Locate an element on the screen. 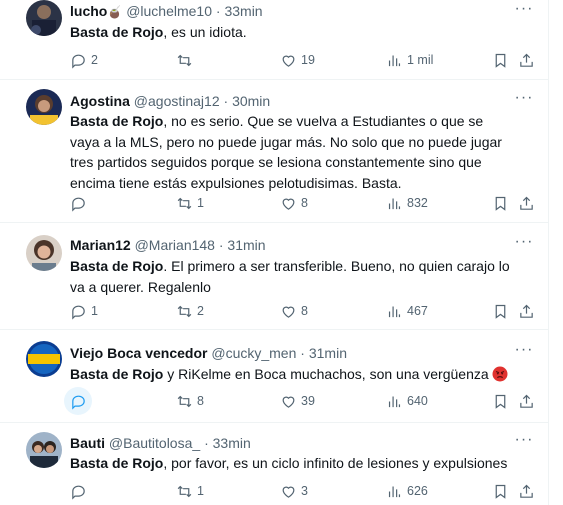  display-name: Marian12 is located at coordinates (100, 245).